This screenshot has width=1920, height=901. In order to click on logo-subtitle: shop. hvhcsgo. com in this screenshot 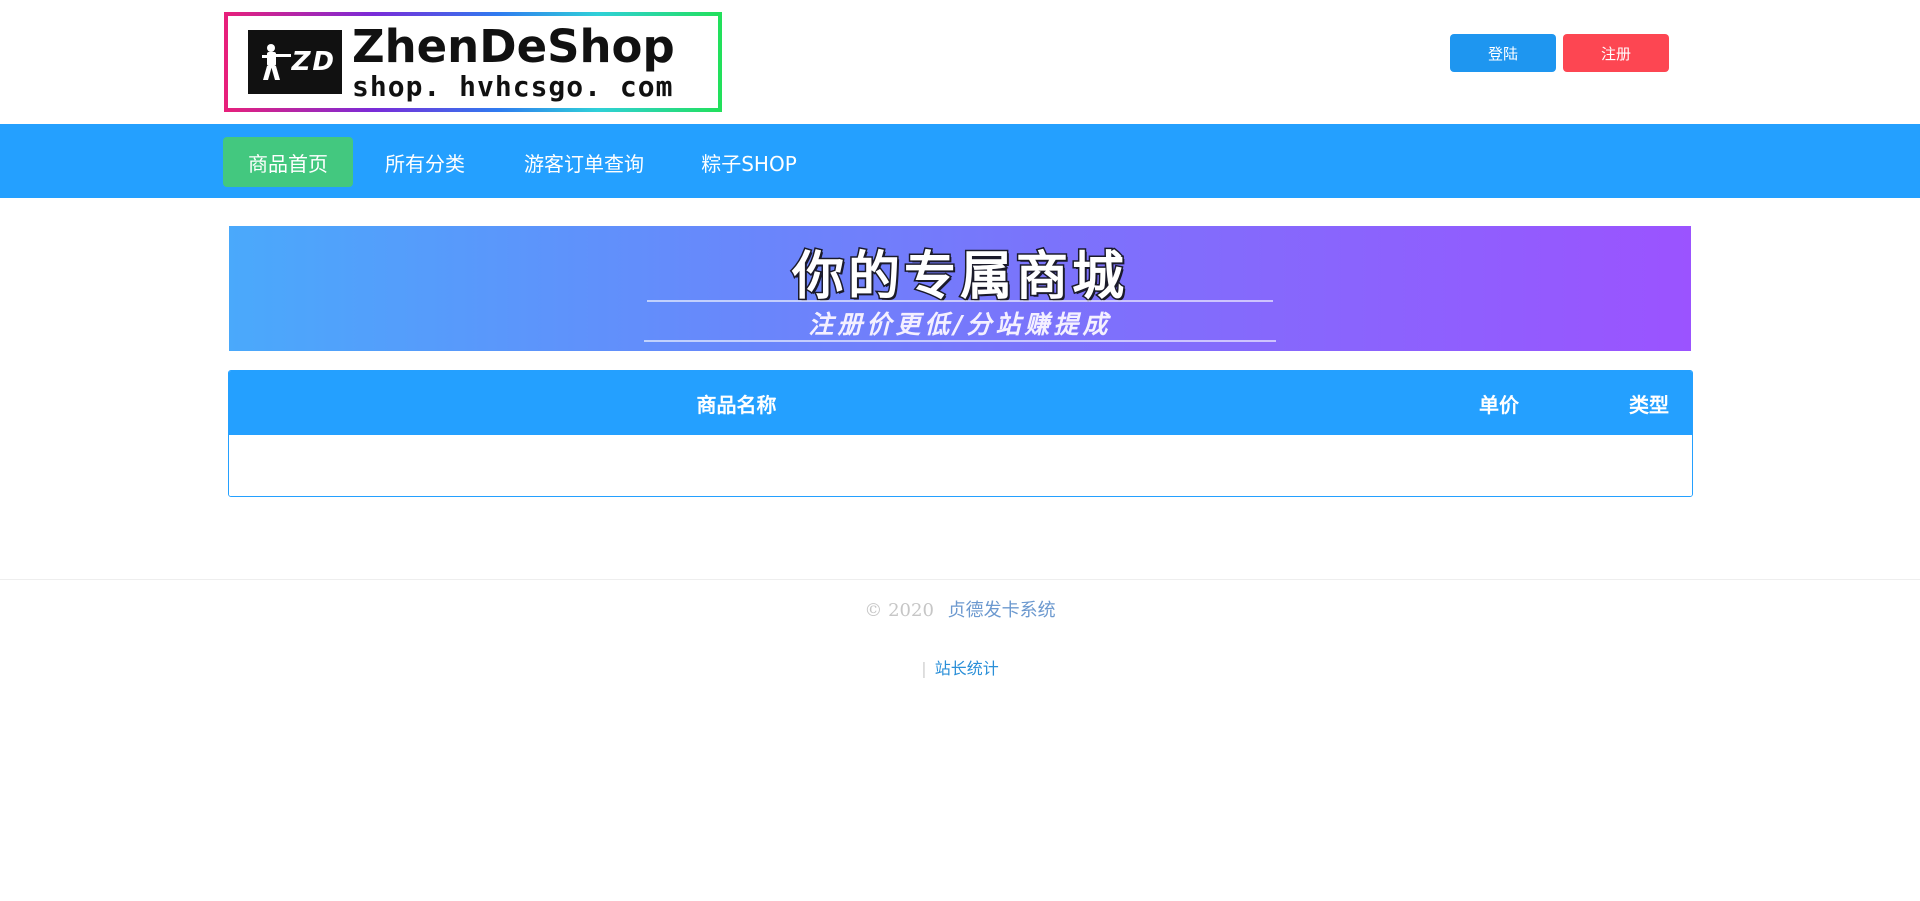, I will do `click(513, 86)`.